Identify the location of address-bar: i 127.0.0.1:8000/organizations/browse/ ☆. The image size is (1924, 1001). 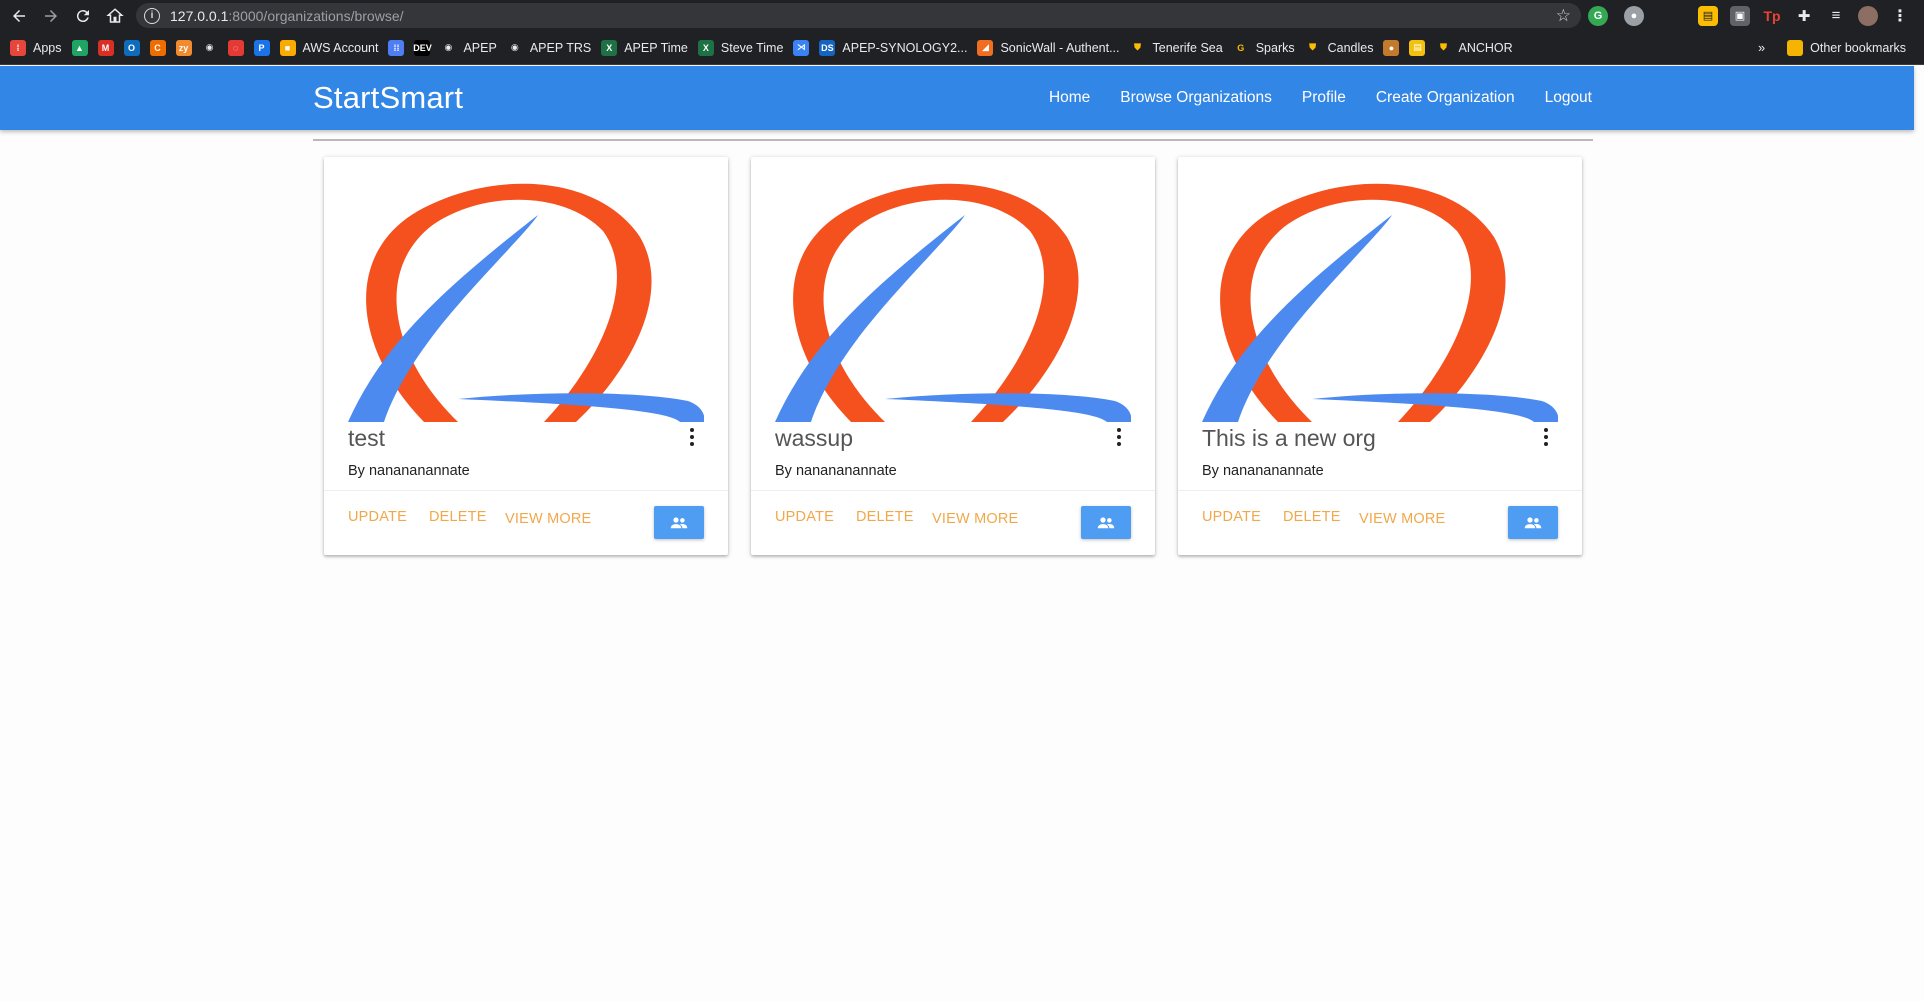
(858, 15).